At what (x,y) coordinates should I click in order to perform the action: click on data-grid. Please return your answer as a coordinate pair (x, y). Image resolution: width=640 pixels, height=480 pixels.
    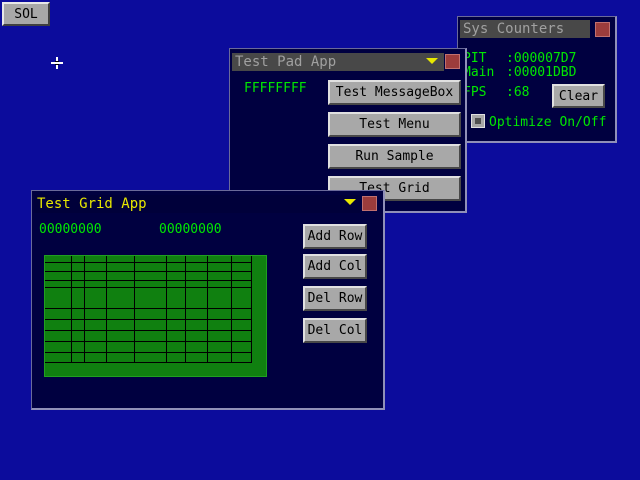
    Looking at the image, I should click on (155, 316).